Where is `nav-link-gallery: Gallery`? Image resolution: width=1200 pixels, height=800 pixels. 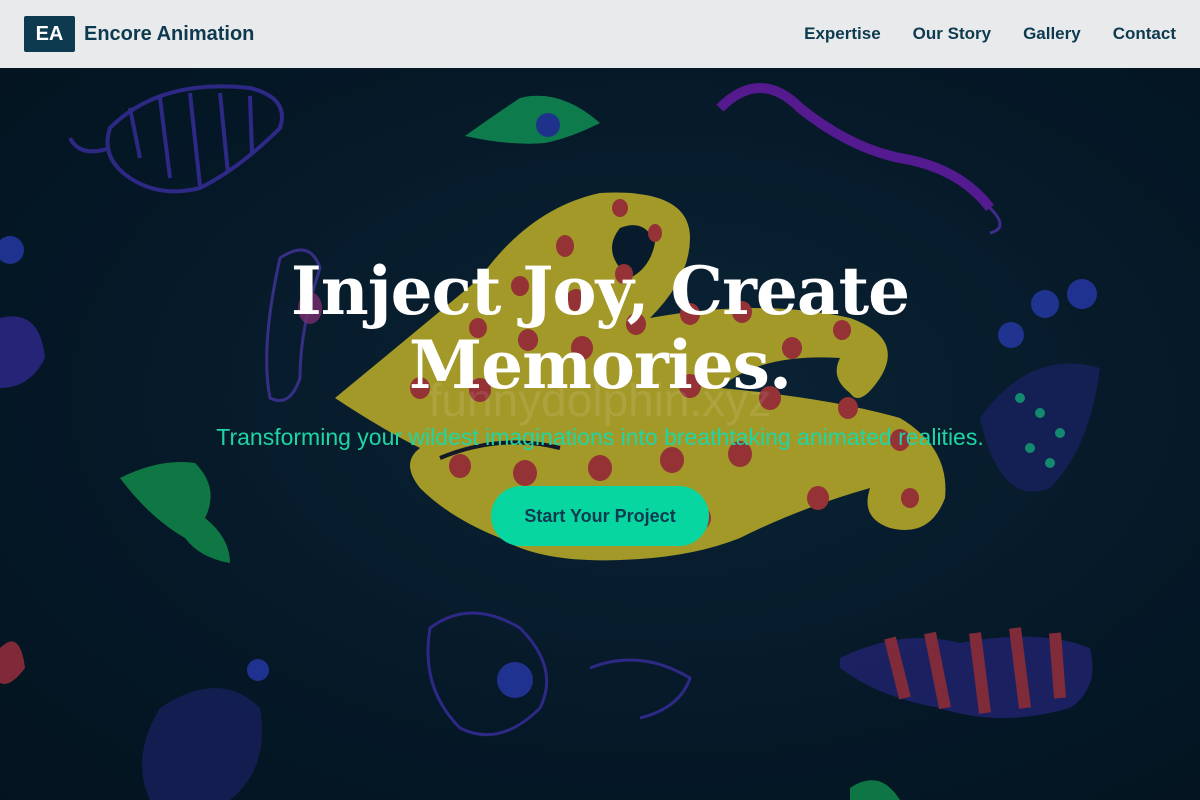
nav-link-gallery: Gallery is located at coordinates (1052, 34).